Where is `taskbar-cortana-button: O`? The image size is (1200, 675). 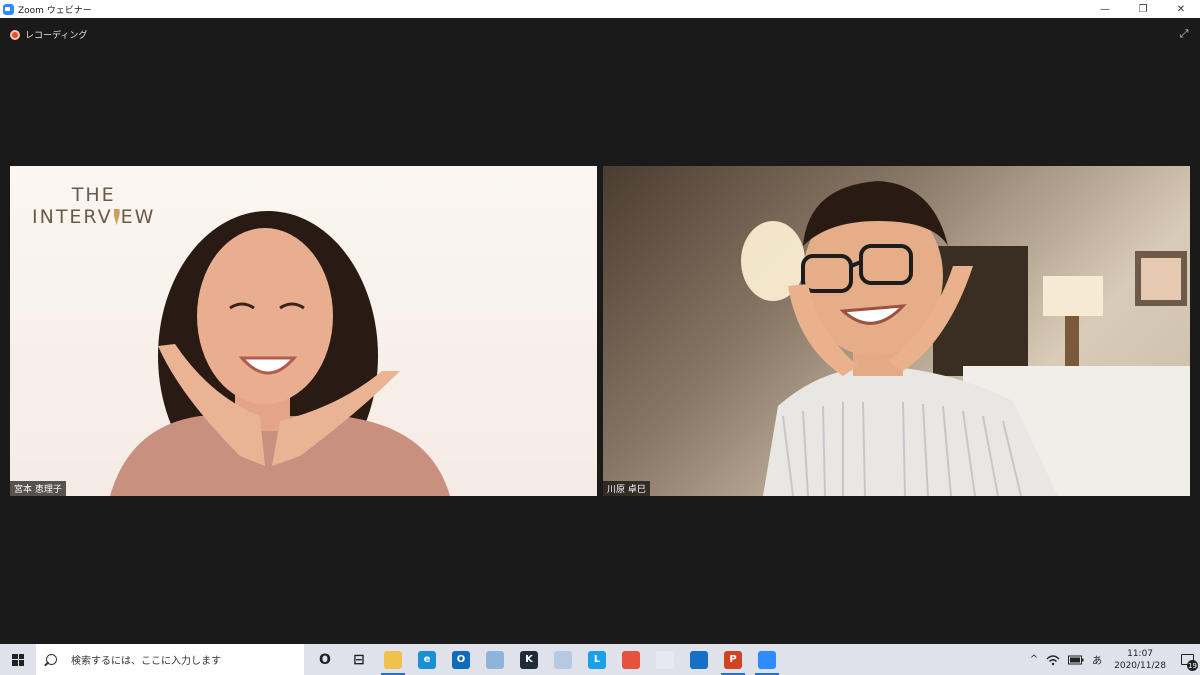
taskbar-cortana-button: O is located at coordinates (325, 659).